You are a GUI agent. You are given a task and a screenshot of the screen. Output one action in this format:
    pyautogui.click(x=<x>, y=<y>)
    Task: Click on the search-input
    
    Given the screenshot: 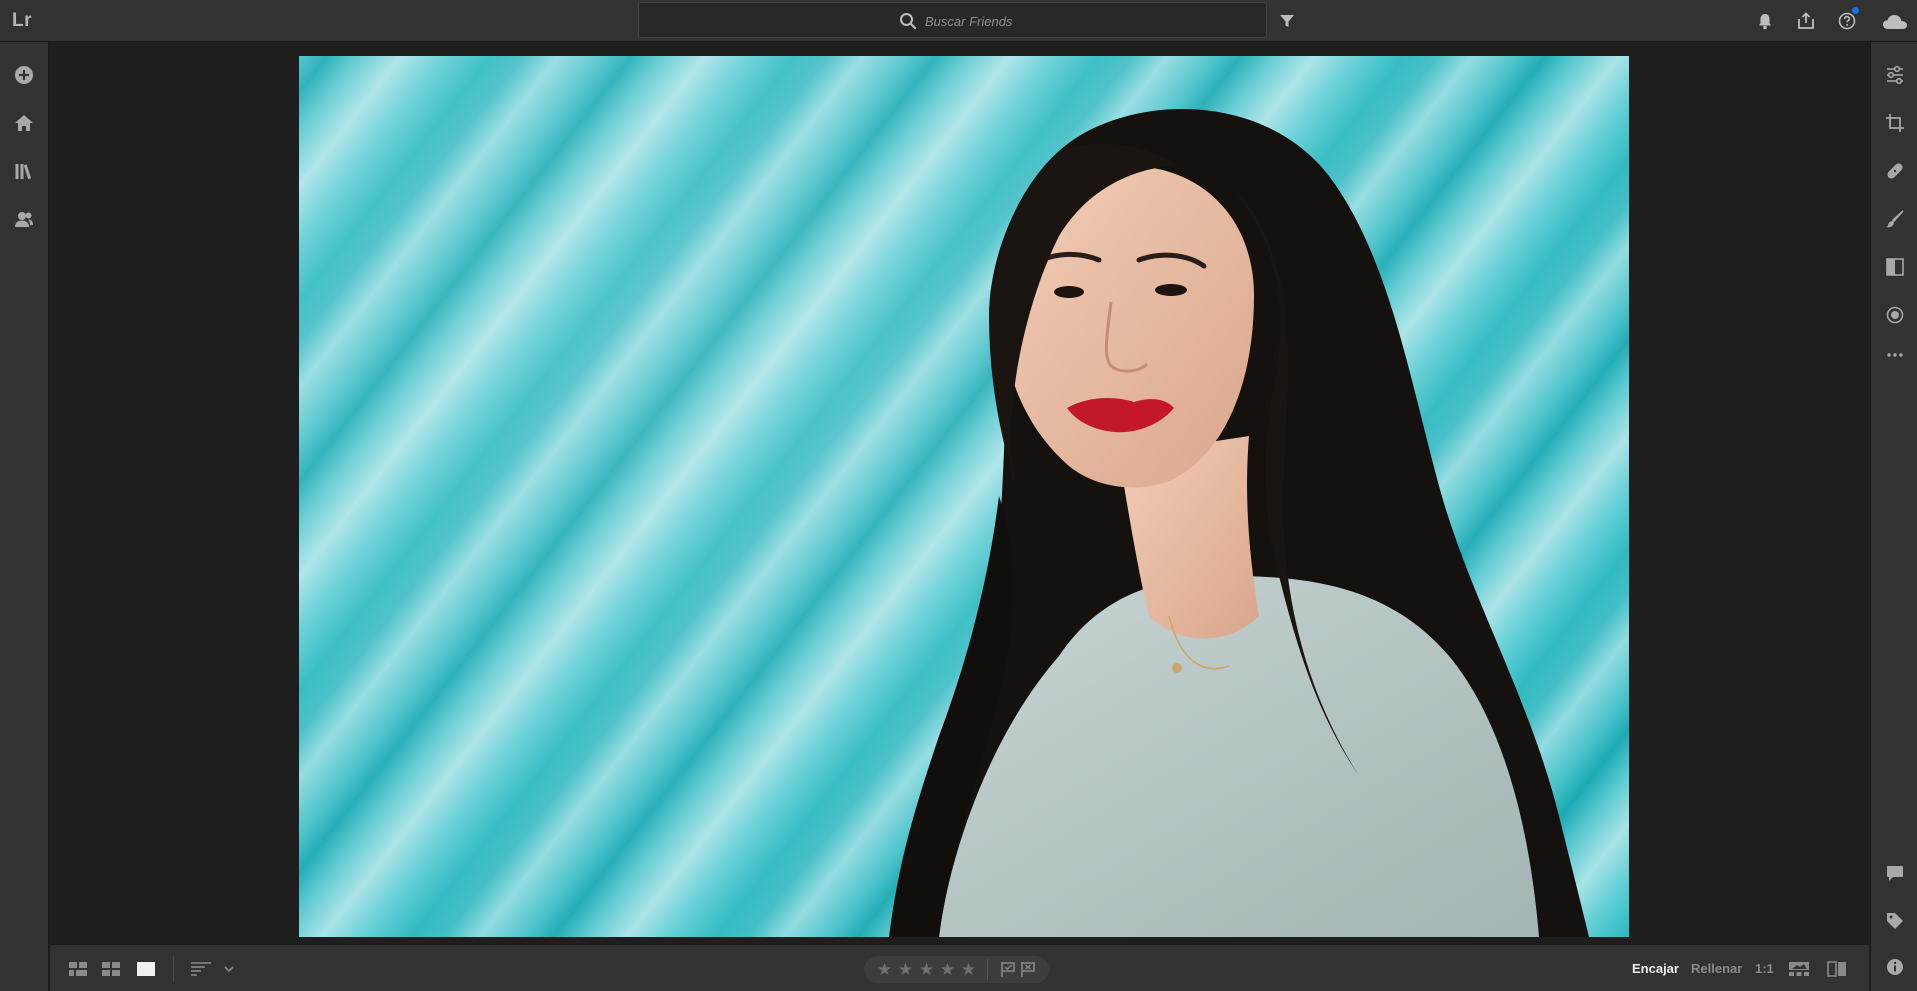 What is the action you would take?
    pyautogui.click(x=1085, y=21)
    